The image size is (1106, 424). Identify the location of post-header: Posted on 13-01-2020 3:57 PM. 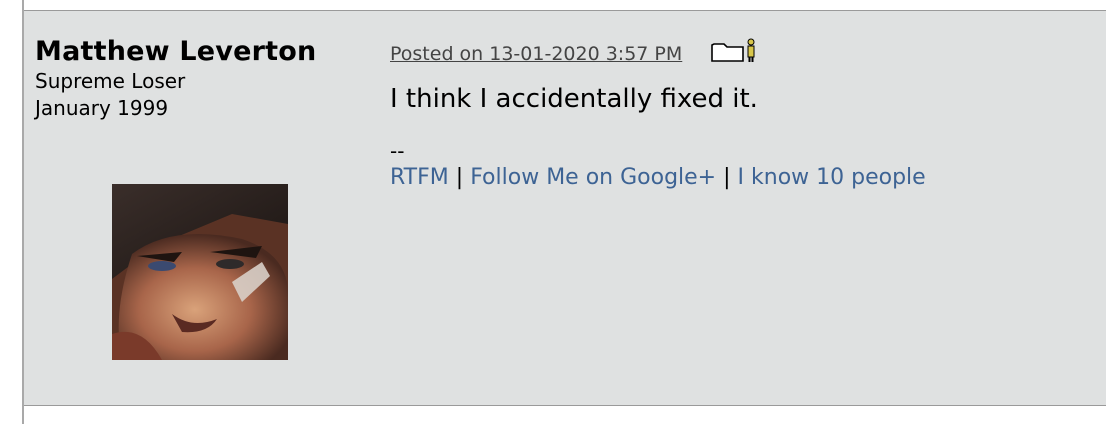
(740, 52).